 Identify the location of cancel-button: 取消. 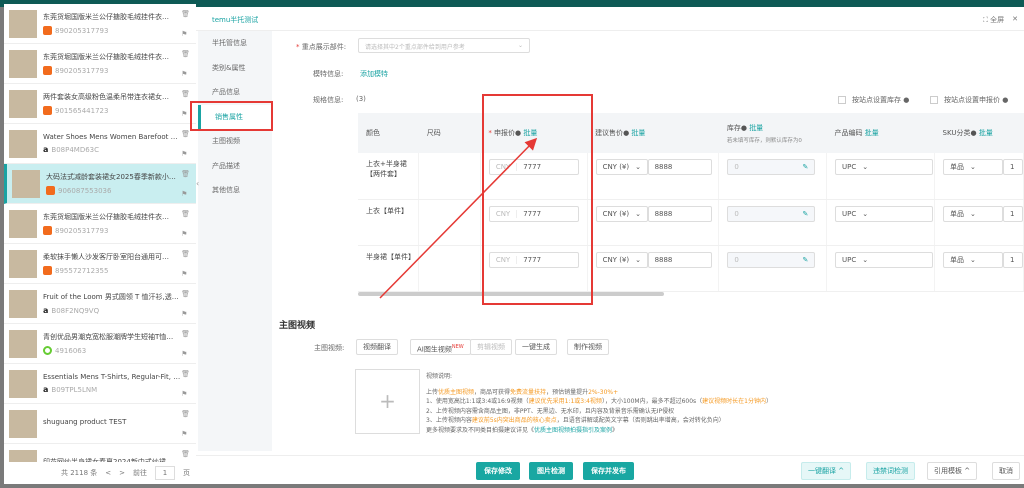
(1006, 471).